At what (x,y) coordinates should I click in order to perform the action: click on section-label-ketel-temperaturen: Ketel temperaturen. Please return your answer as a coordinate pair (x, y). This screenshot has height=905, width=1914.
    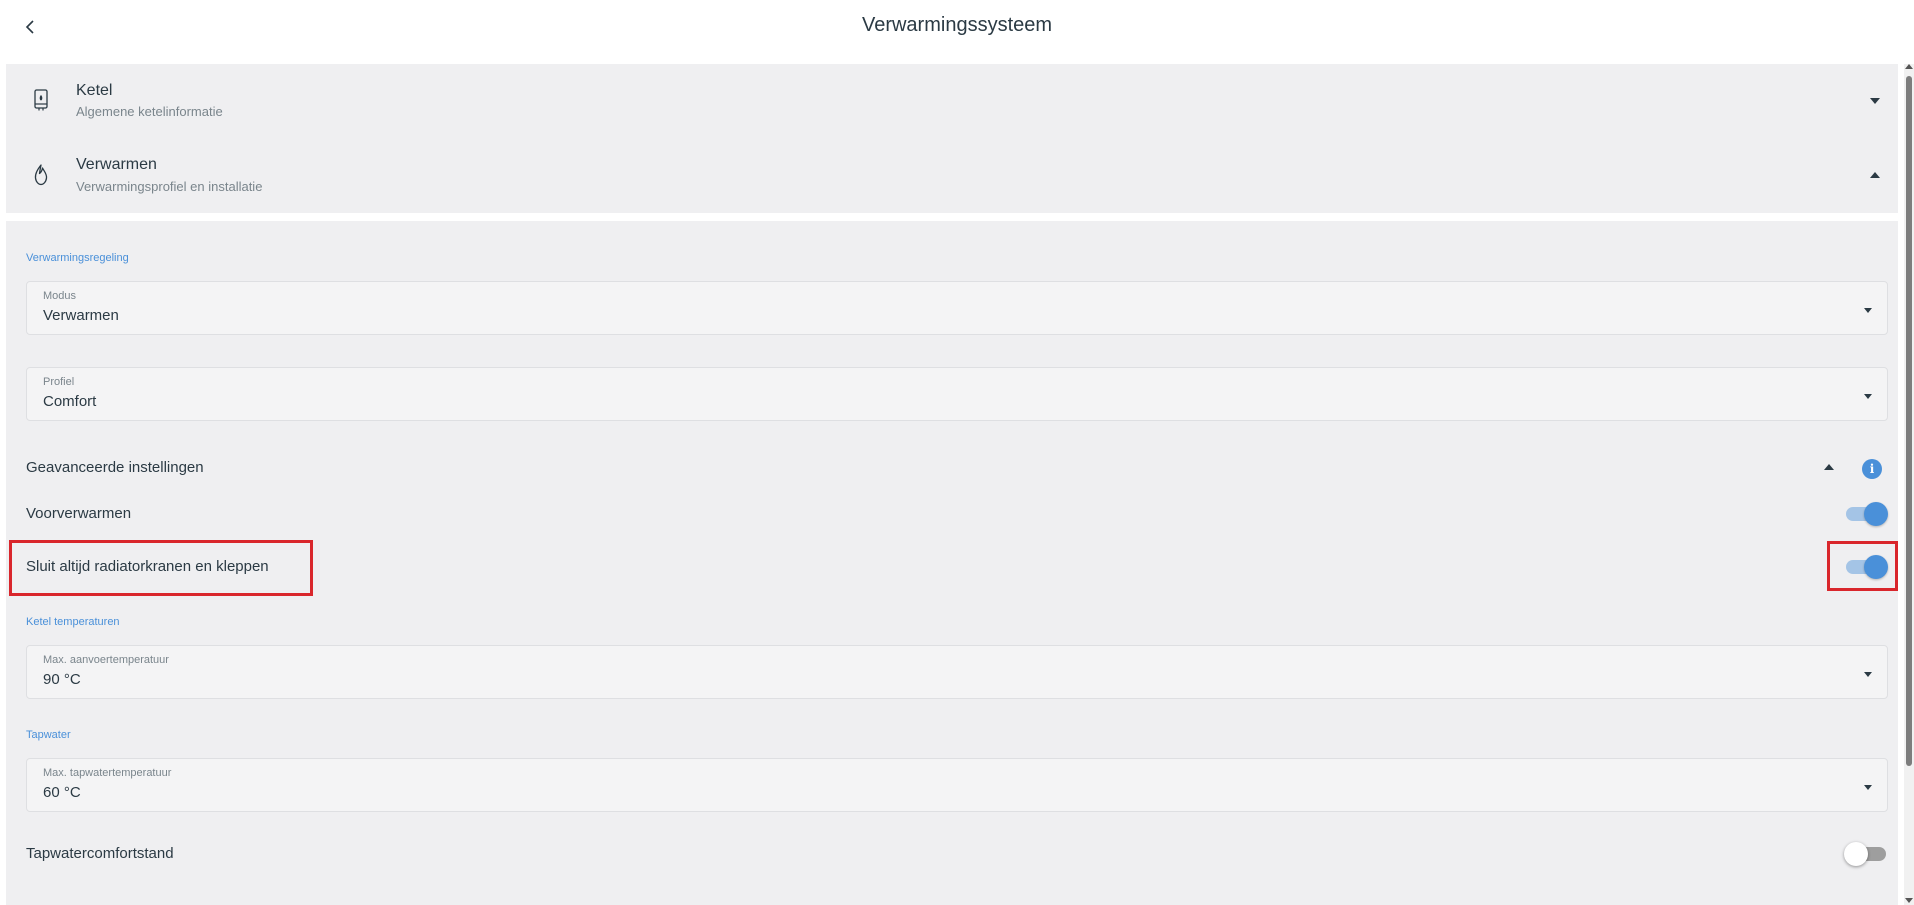
    Looking at the image, I should click on (73, 622).